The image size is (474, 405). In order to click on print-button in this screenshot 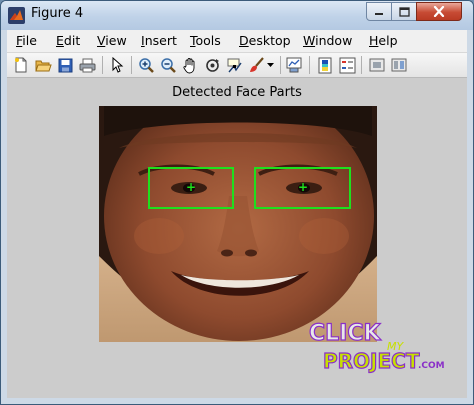, I will do `click(87, 65)`.